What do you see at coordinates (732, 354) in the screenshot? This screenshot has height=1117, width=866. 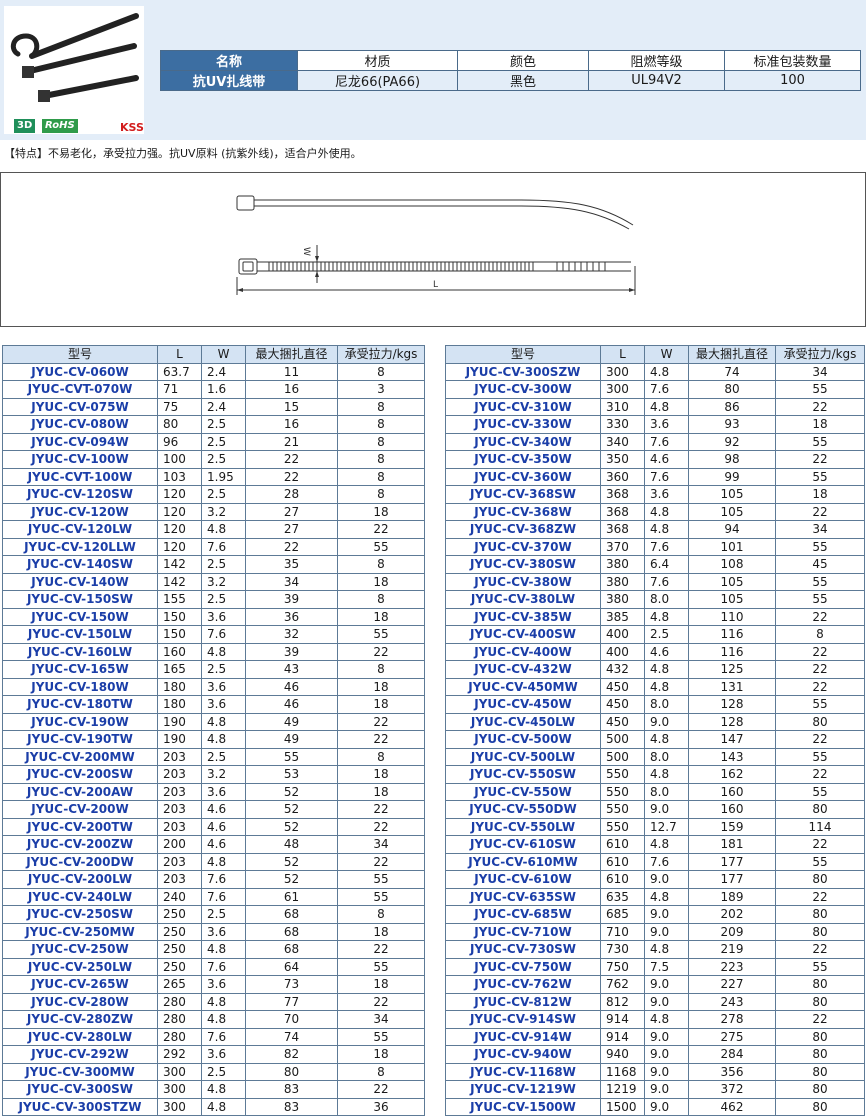 I see `col-max-diameter: 最大捆扎直径` at bounding box center [732, 354].